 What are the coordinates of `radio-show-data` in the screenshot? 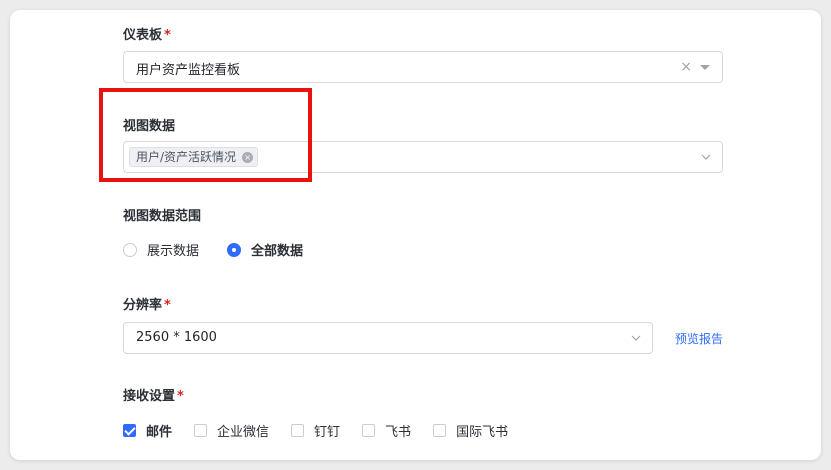 It's located at (130, 249).